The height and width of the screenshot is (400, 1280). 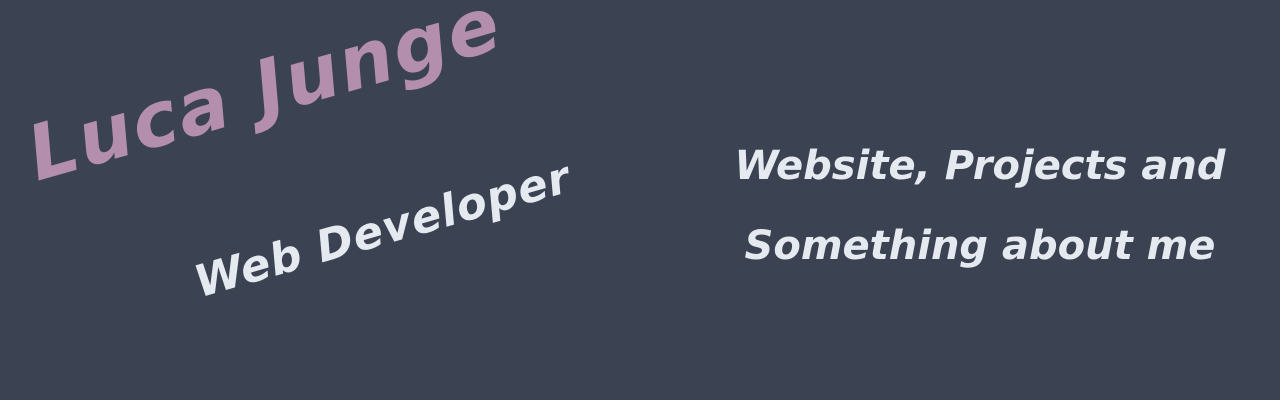 What do you see at coordinates (980, 246) in the screenshot?
I see `tagline-line-2: Something about me` at bounding box center [980, 246].